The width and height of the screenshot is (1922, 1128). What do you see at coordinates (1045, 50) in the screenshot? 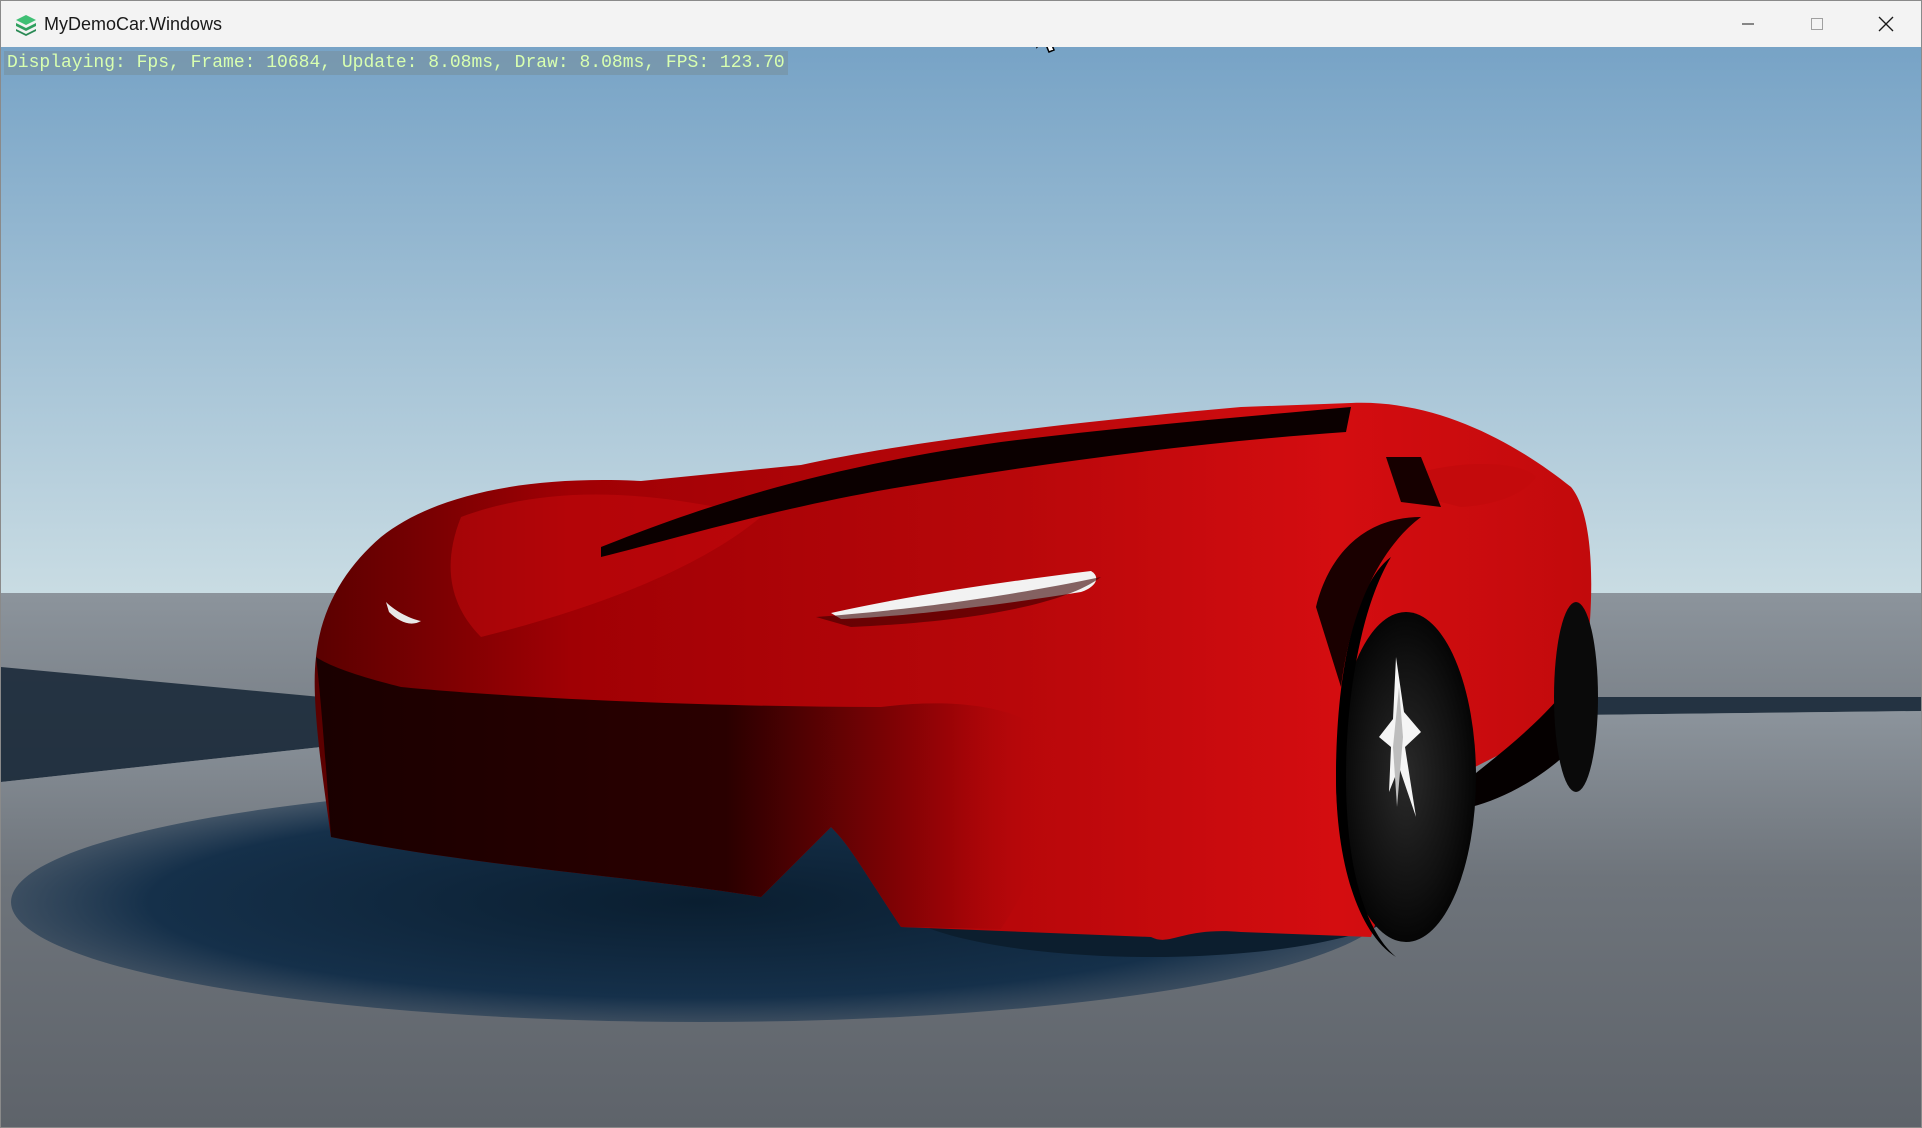
I see `mouse-cursor-icon` at bounding box center [1045, 50].